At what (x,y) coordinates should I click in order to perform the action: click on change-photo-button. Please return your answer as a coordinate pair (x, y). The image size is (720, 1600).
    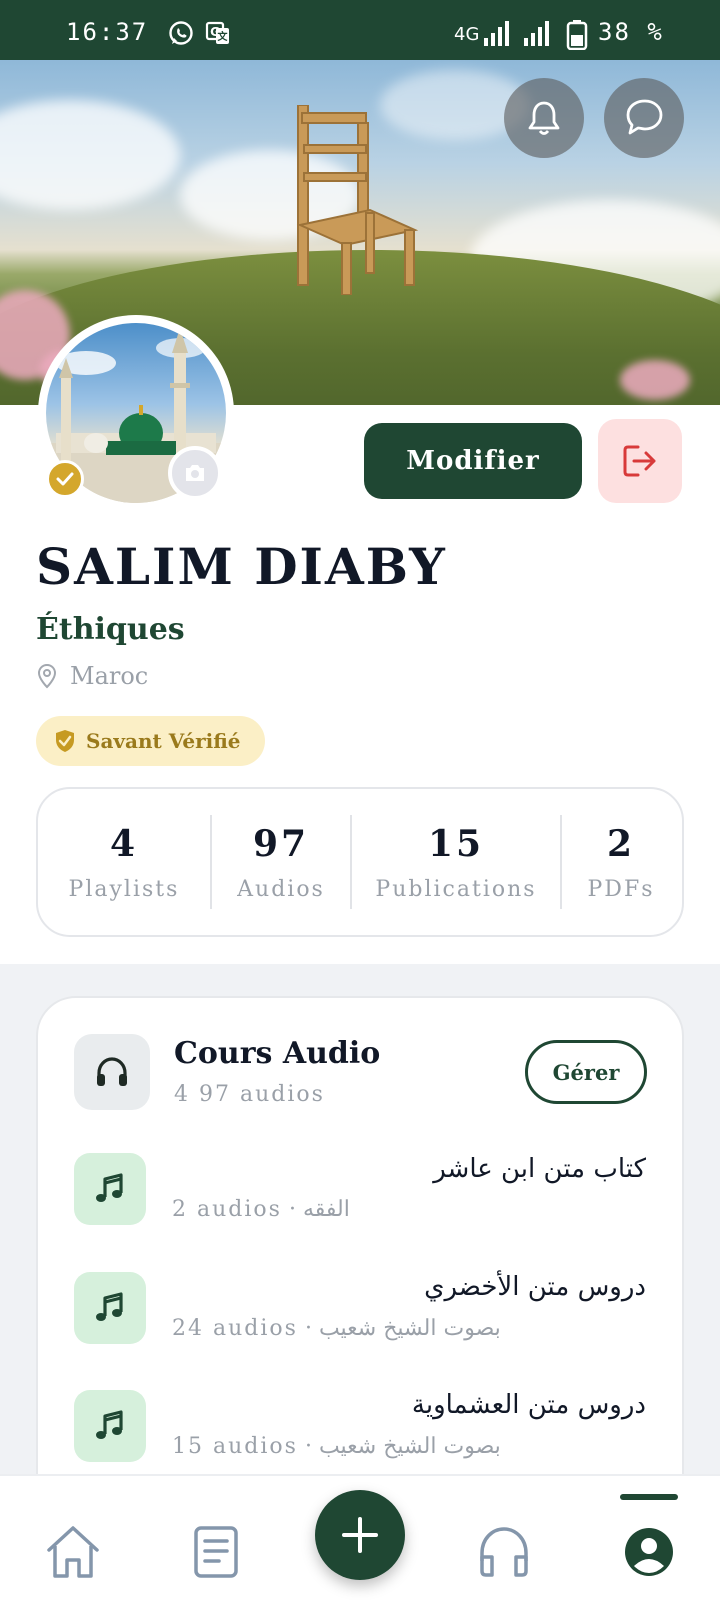
    Looking at the image, I should click on (195, 473).